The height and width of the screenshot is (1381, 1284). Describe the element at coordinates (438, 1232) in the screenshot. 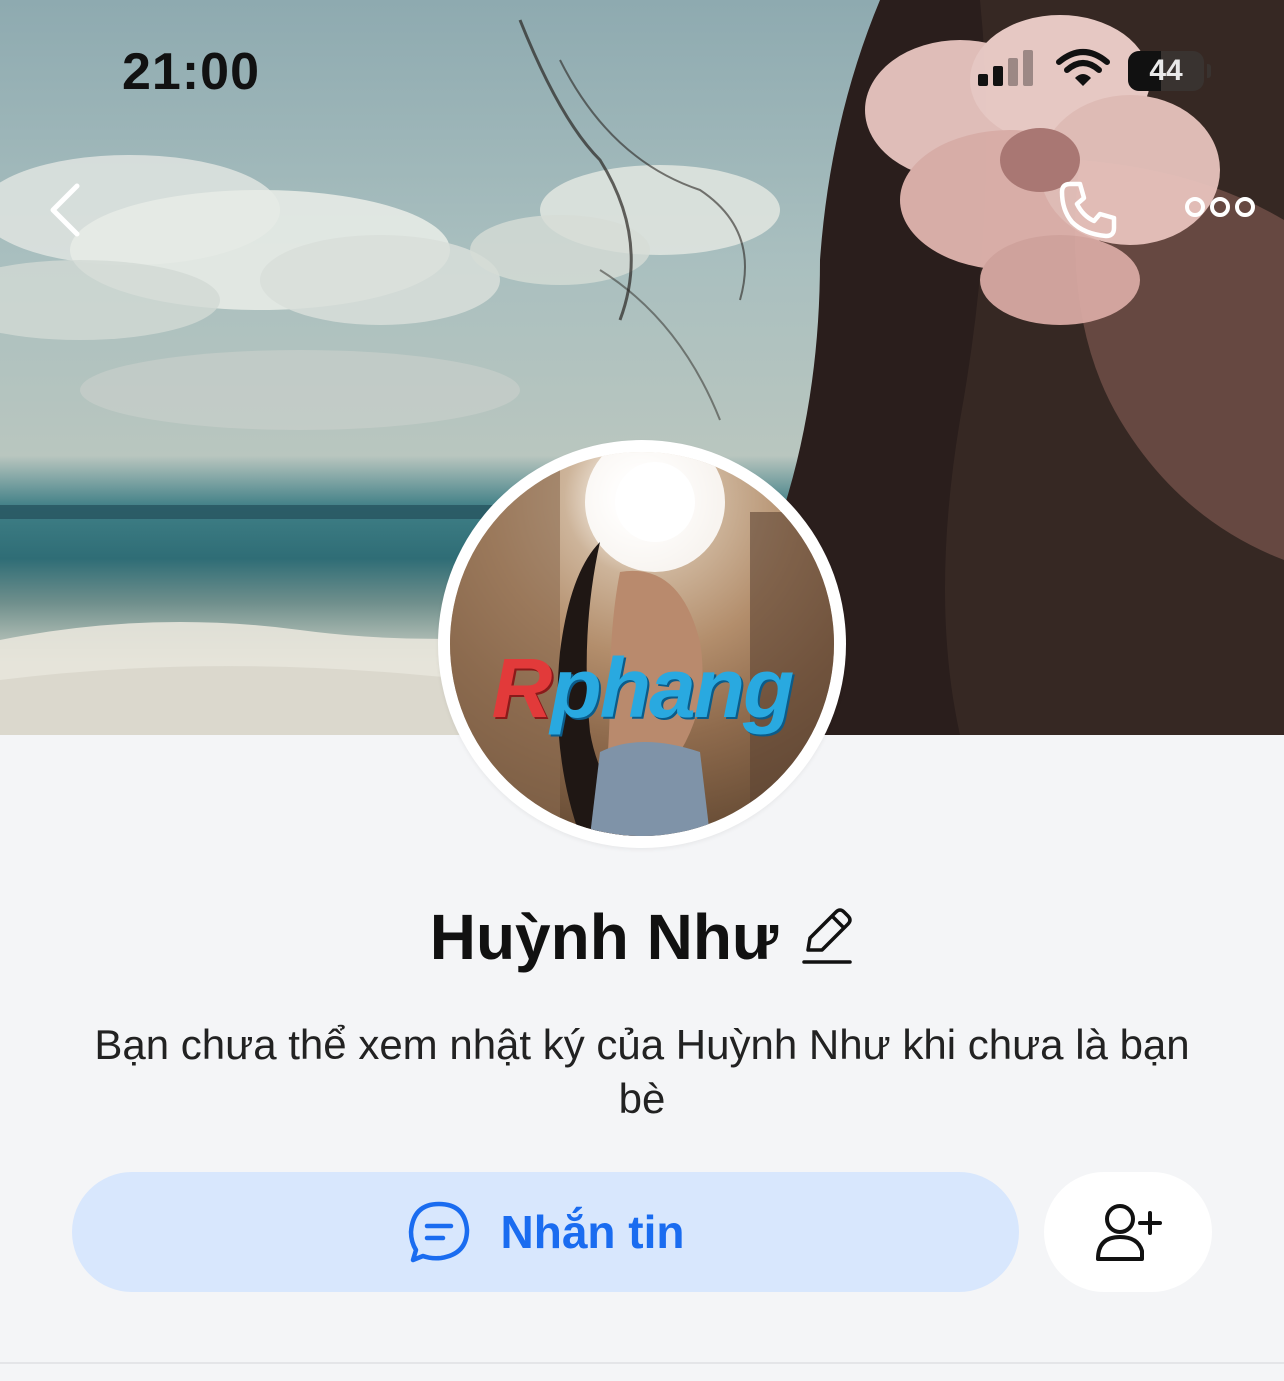

I see `chat-bubble-icon` at that location.